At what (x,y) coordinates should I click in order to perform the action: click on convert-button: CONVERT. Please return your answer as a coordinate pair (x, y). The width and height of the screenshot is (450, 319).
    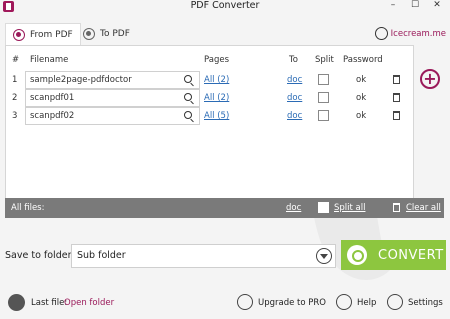
    Looking at the image, I should click on (393, 255).